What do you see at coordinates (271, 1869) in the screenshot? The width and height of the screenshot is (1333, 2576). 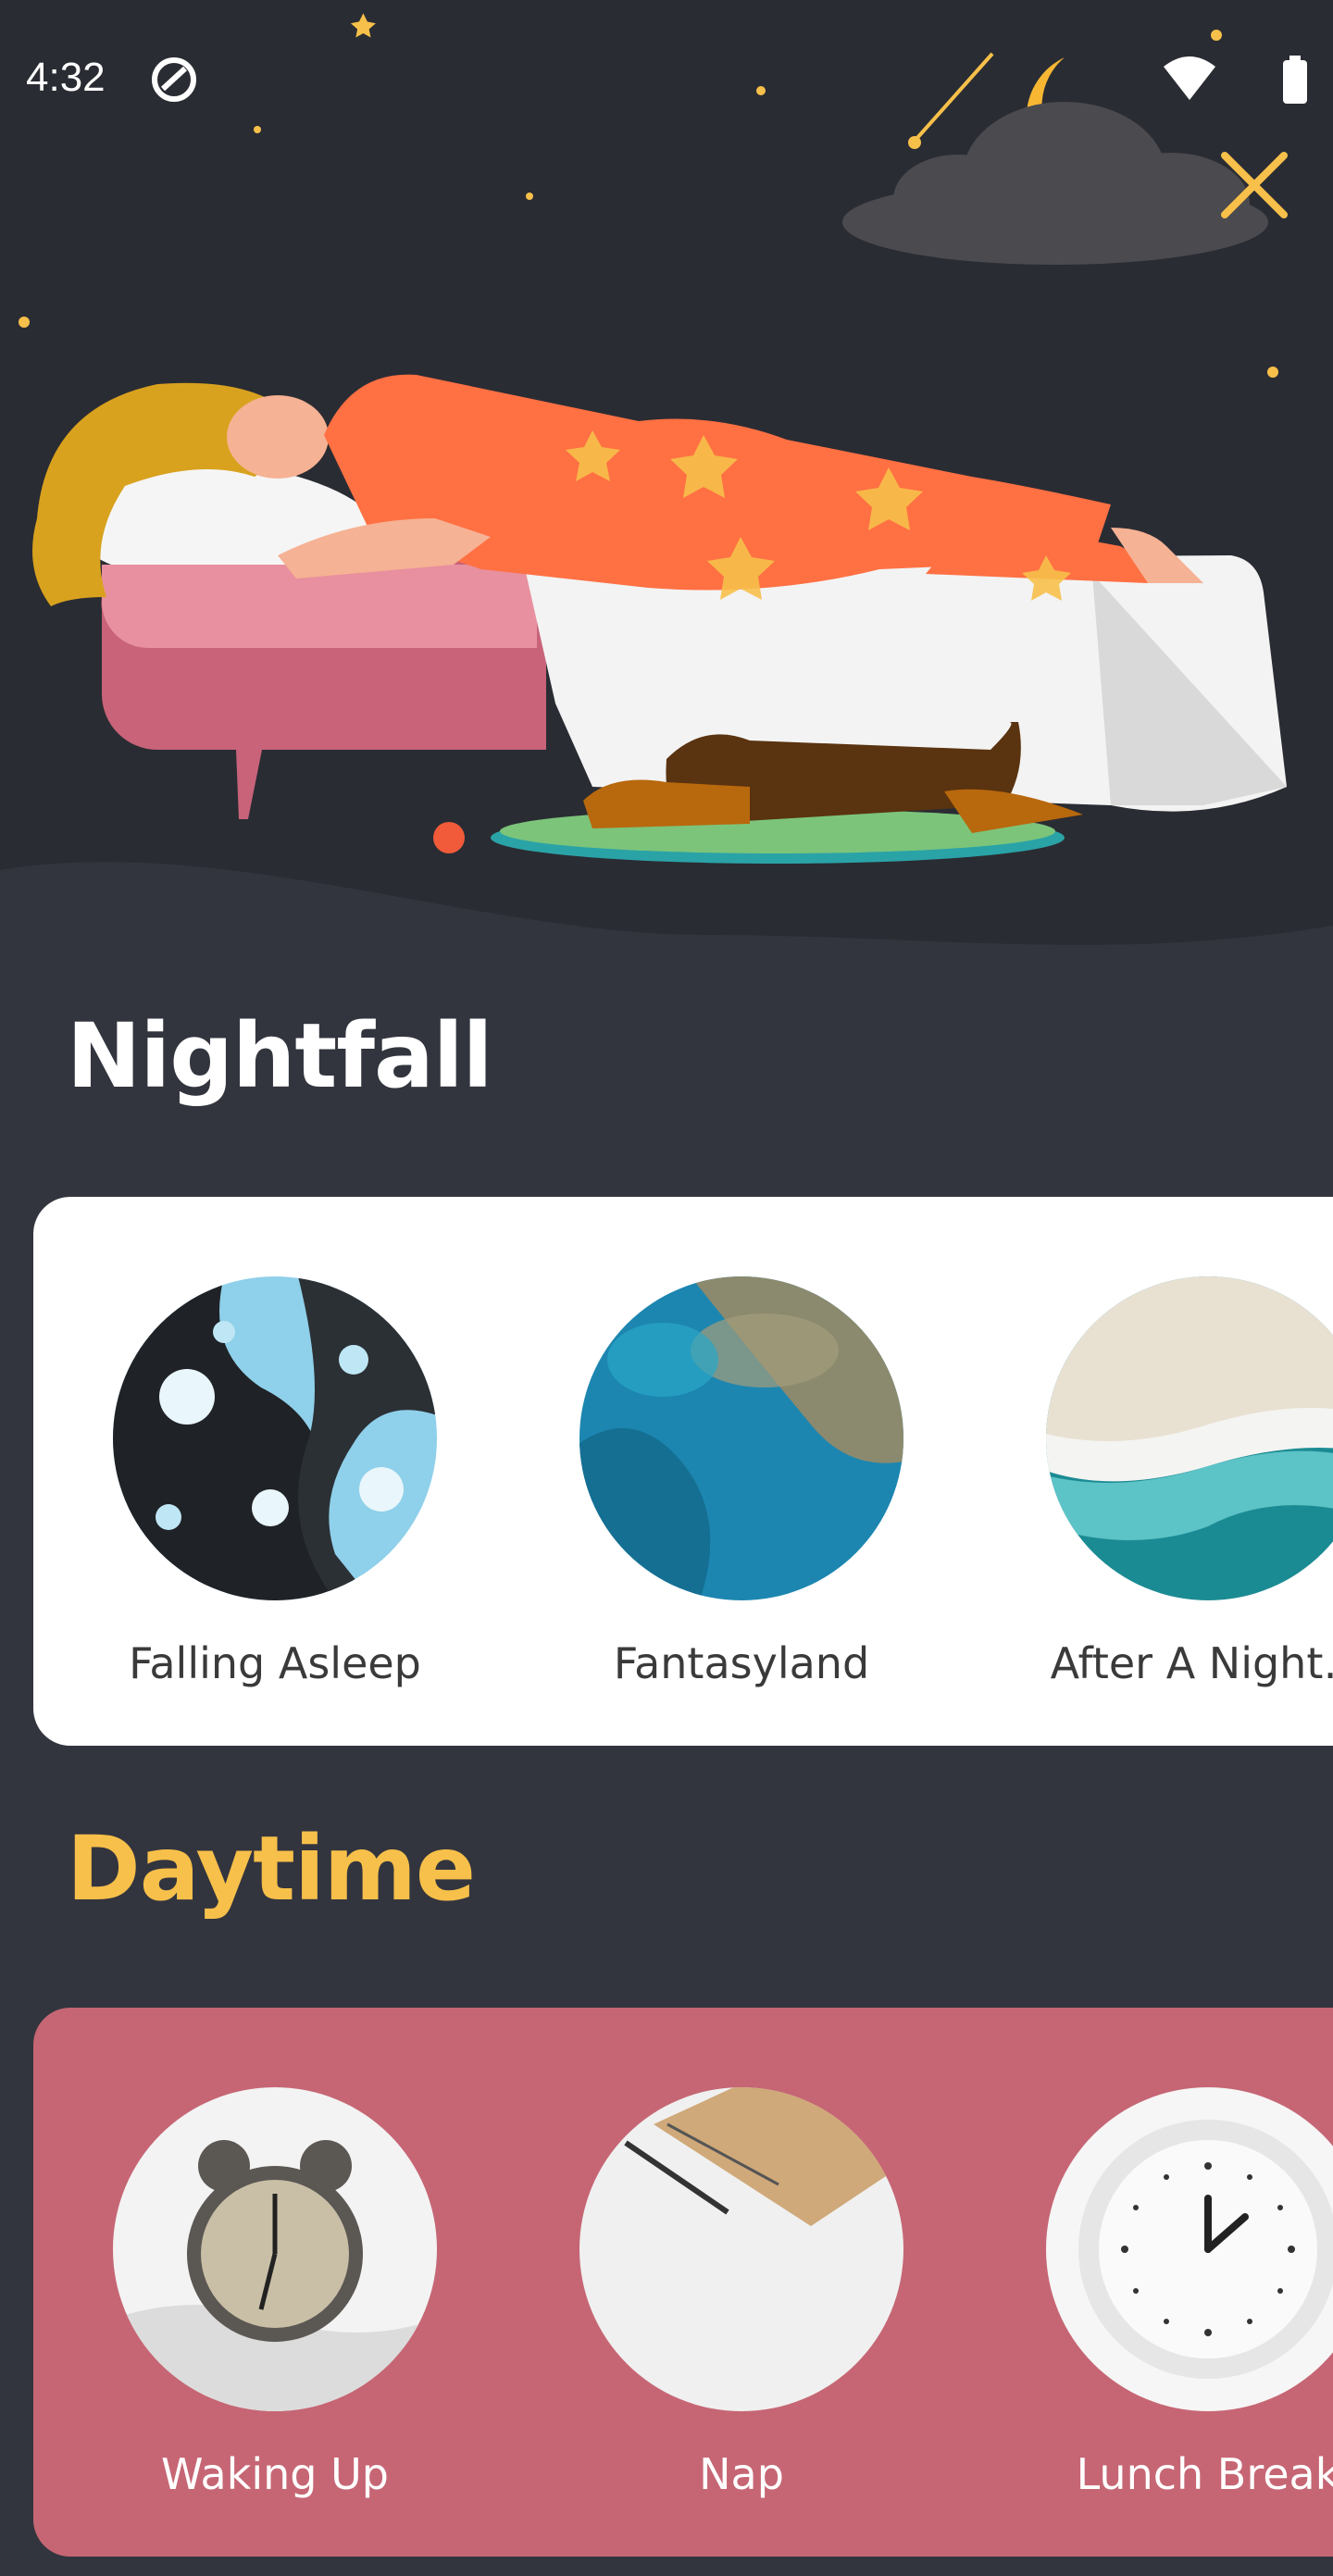 I see `section-title-daytime: Daytime` at bounding box center [271, 1869].